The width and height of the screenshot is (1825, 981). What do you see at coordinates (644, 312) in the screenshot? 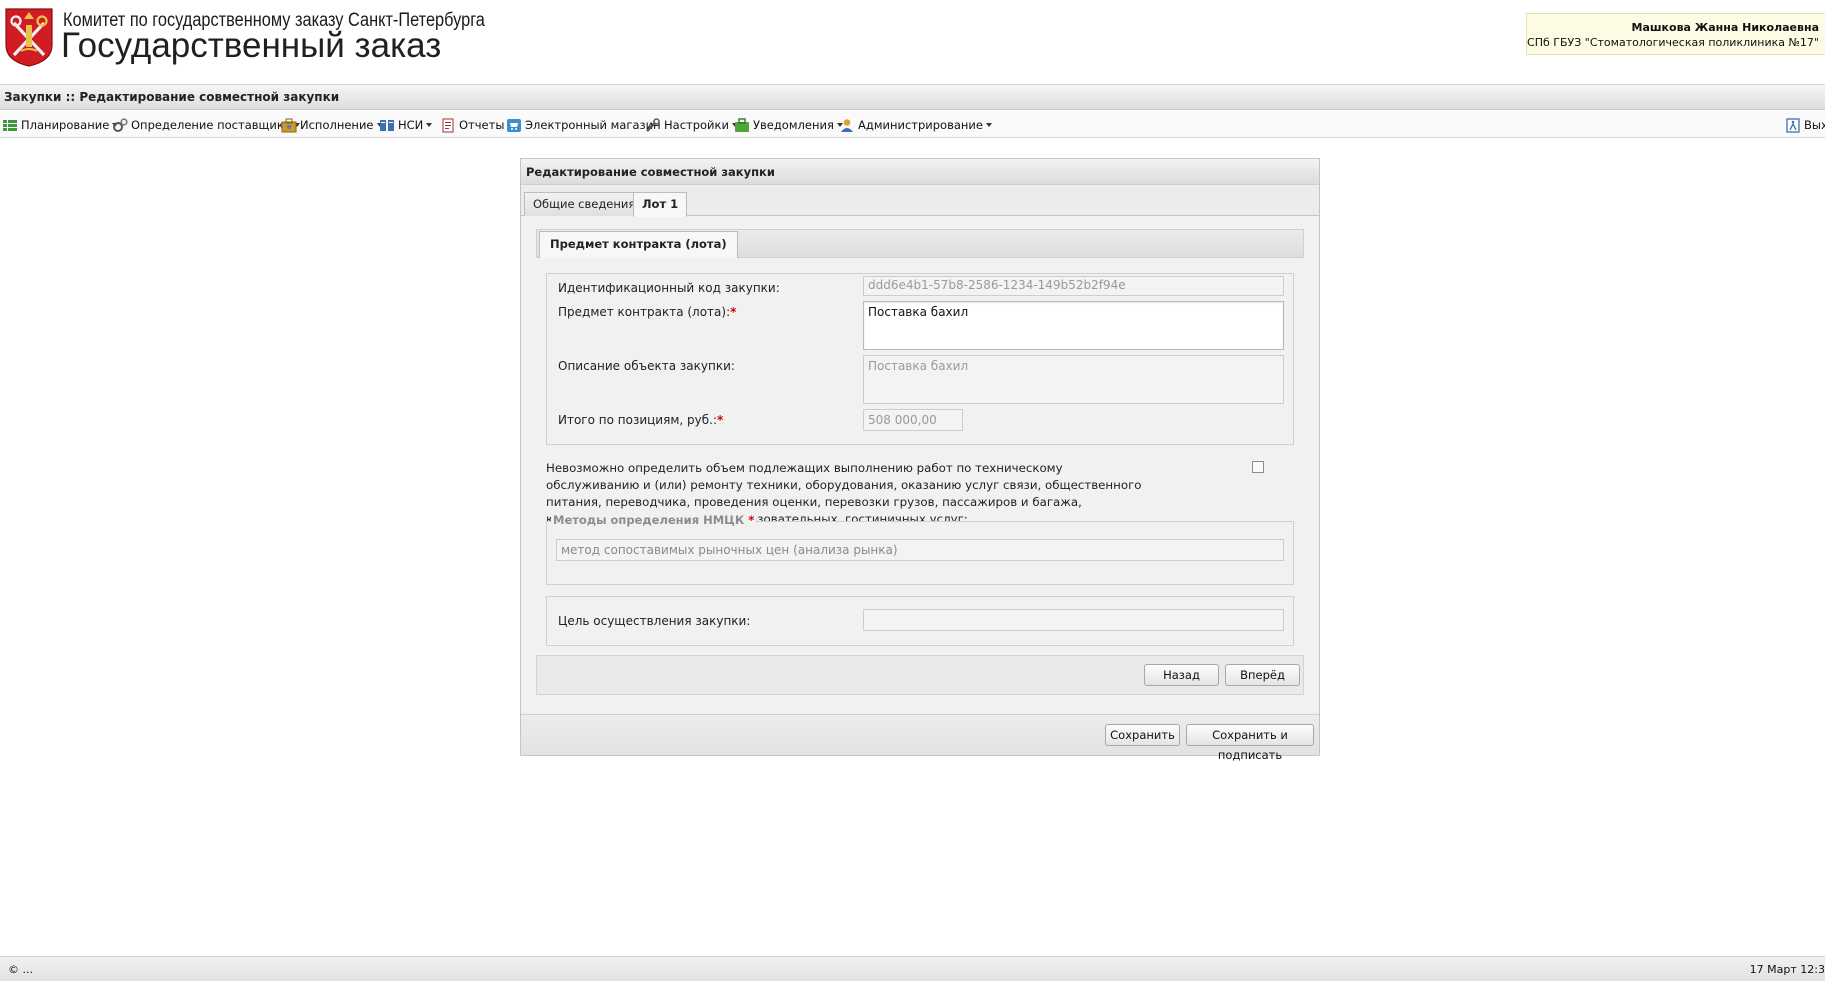
I see `subject-label-text: Предмет контракта (лота):` at bounding box center [644, 312].